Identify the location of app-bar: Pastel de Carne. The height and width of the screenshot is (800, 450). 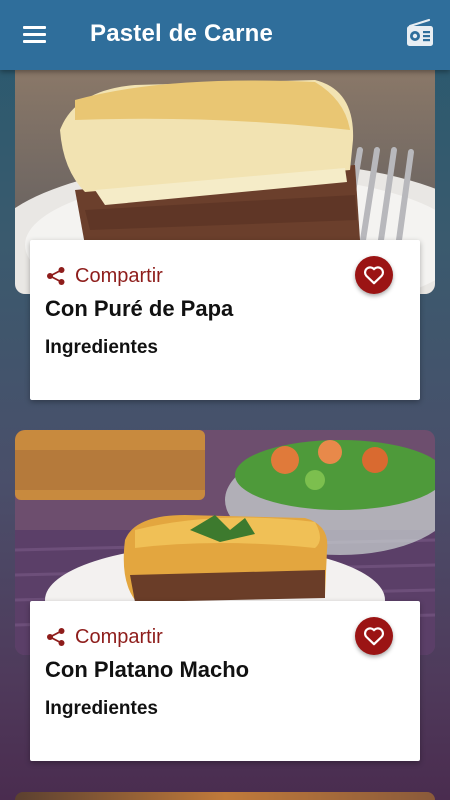
(225, 35).